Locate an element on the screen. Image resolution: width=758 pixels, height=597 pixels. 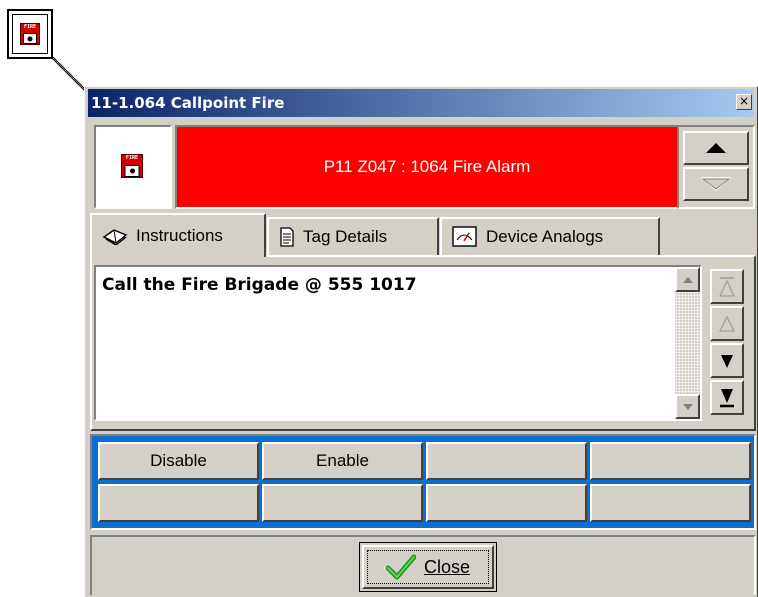
scroll-up-button is located at coordinates (687, 279).